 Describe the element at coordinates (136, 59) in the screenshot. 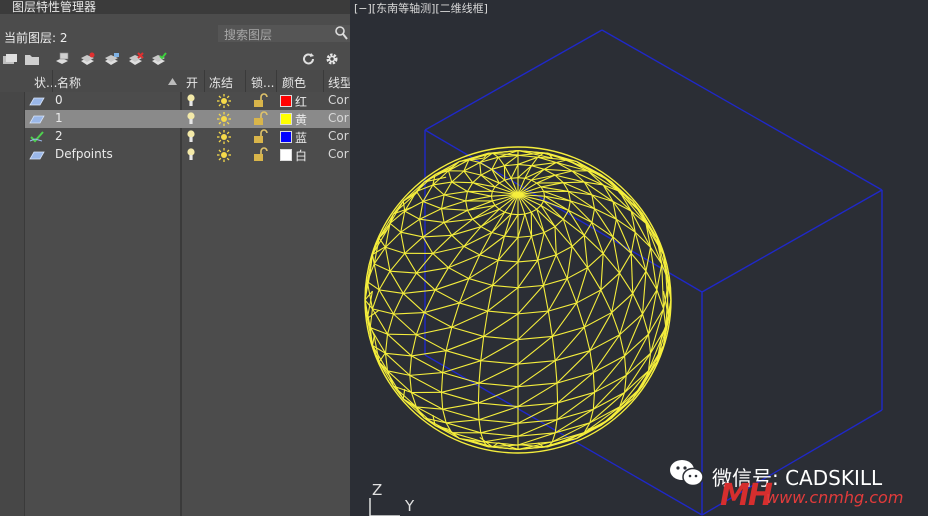

I see `delete-layer-icon` at that location.